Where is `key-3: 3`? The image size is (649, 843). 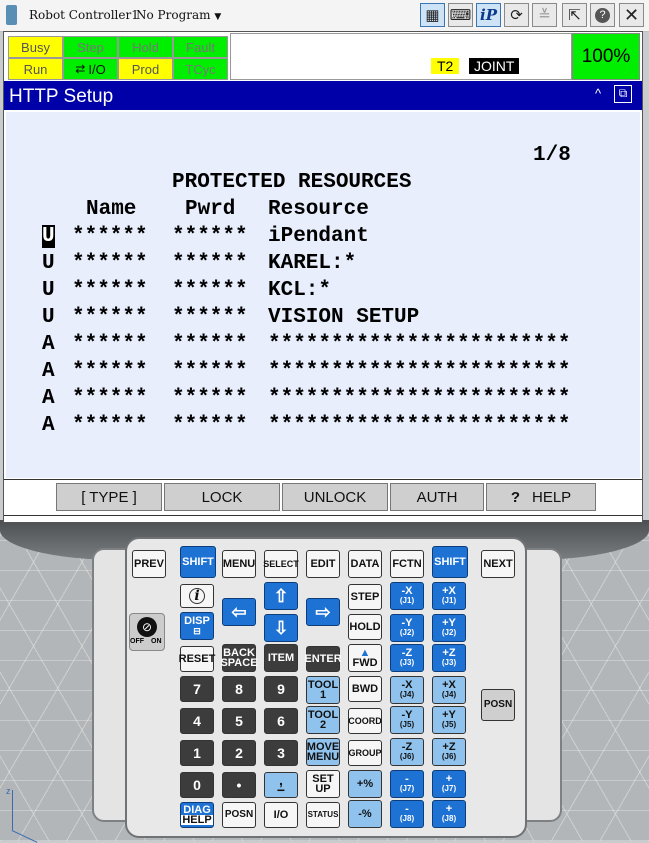 key-3: 3 is located at coordinates (281, 753).